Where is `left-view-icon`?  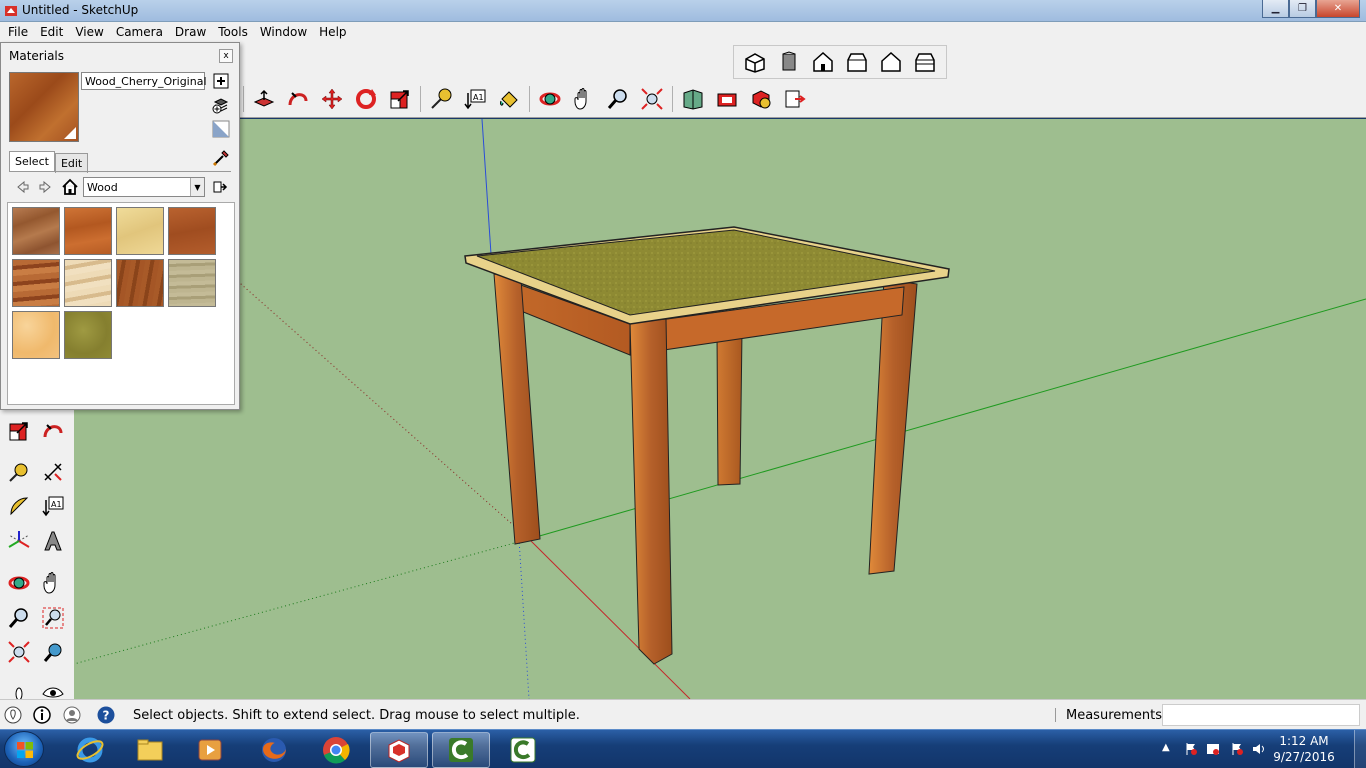 left-view-icon is located at coordinates (925, 62).